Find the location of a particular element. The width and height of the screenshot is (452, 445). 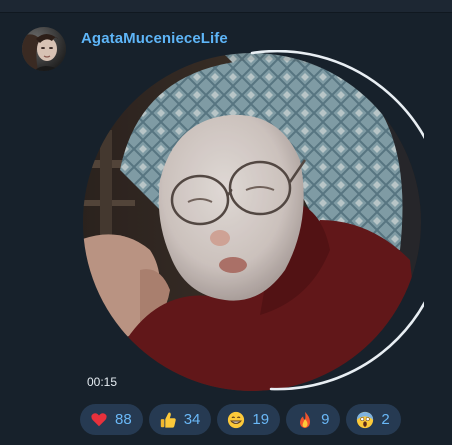

previous-message-strip is located at coordinates (226, 6).